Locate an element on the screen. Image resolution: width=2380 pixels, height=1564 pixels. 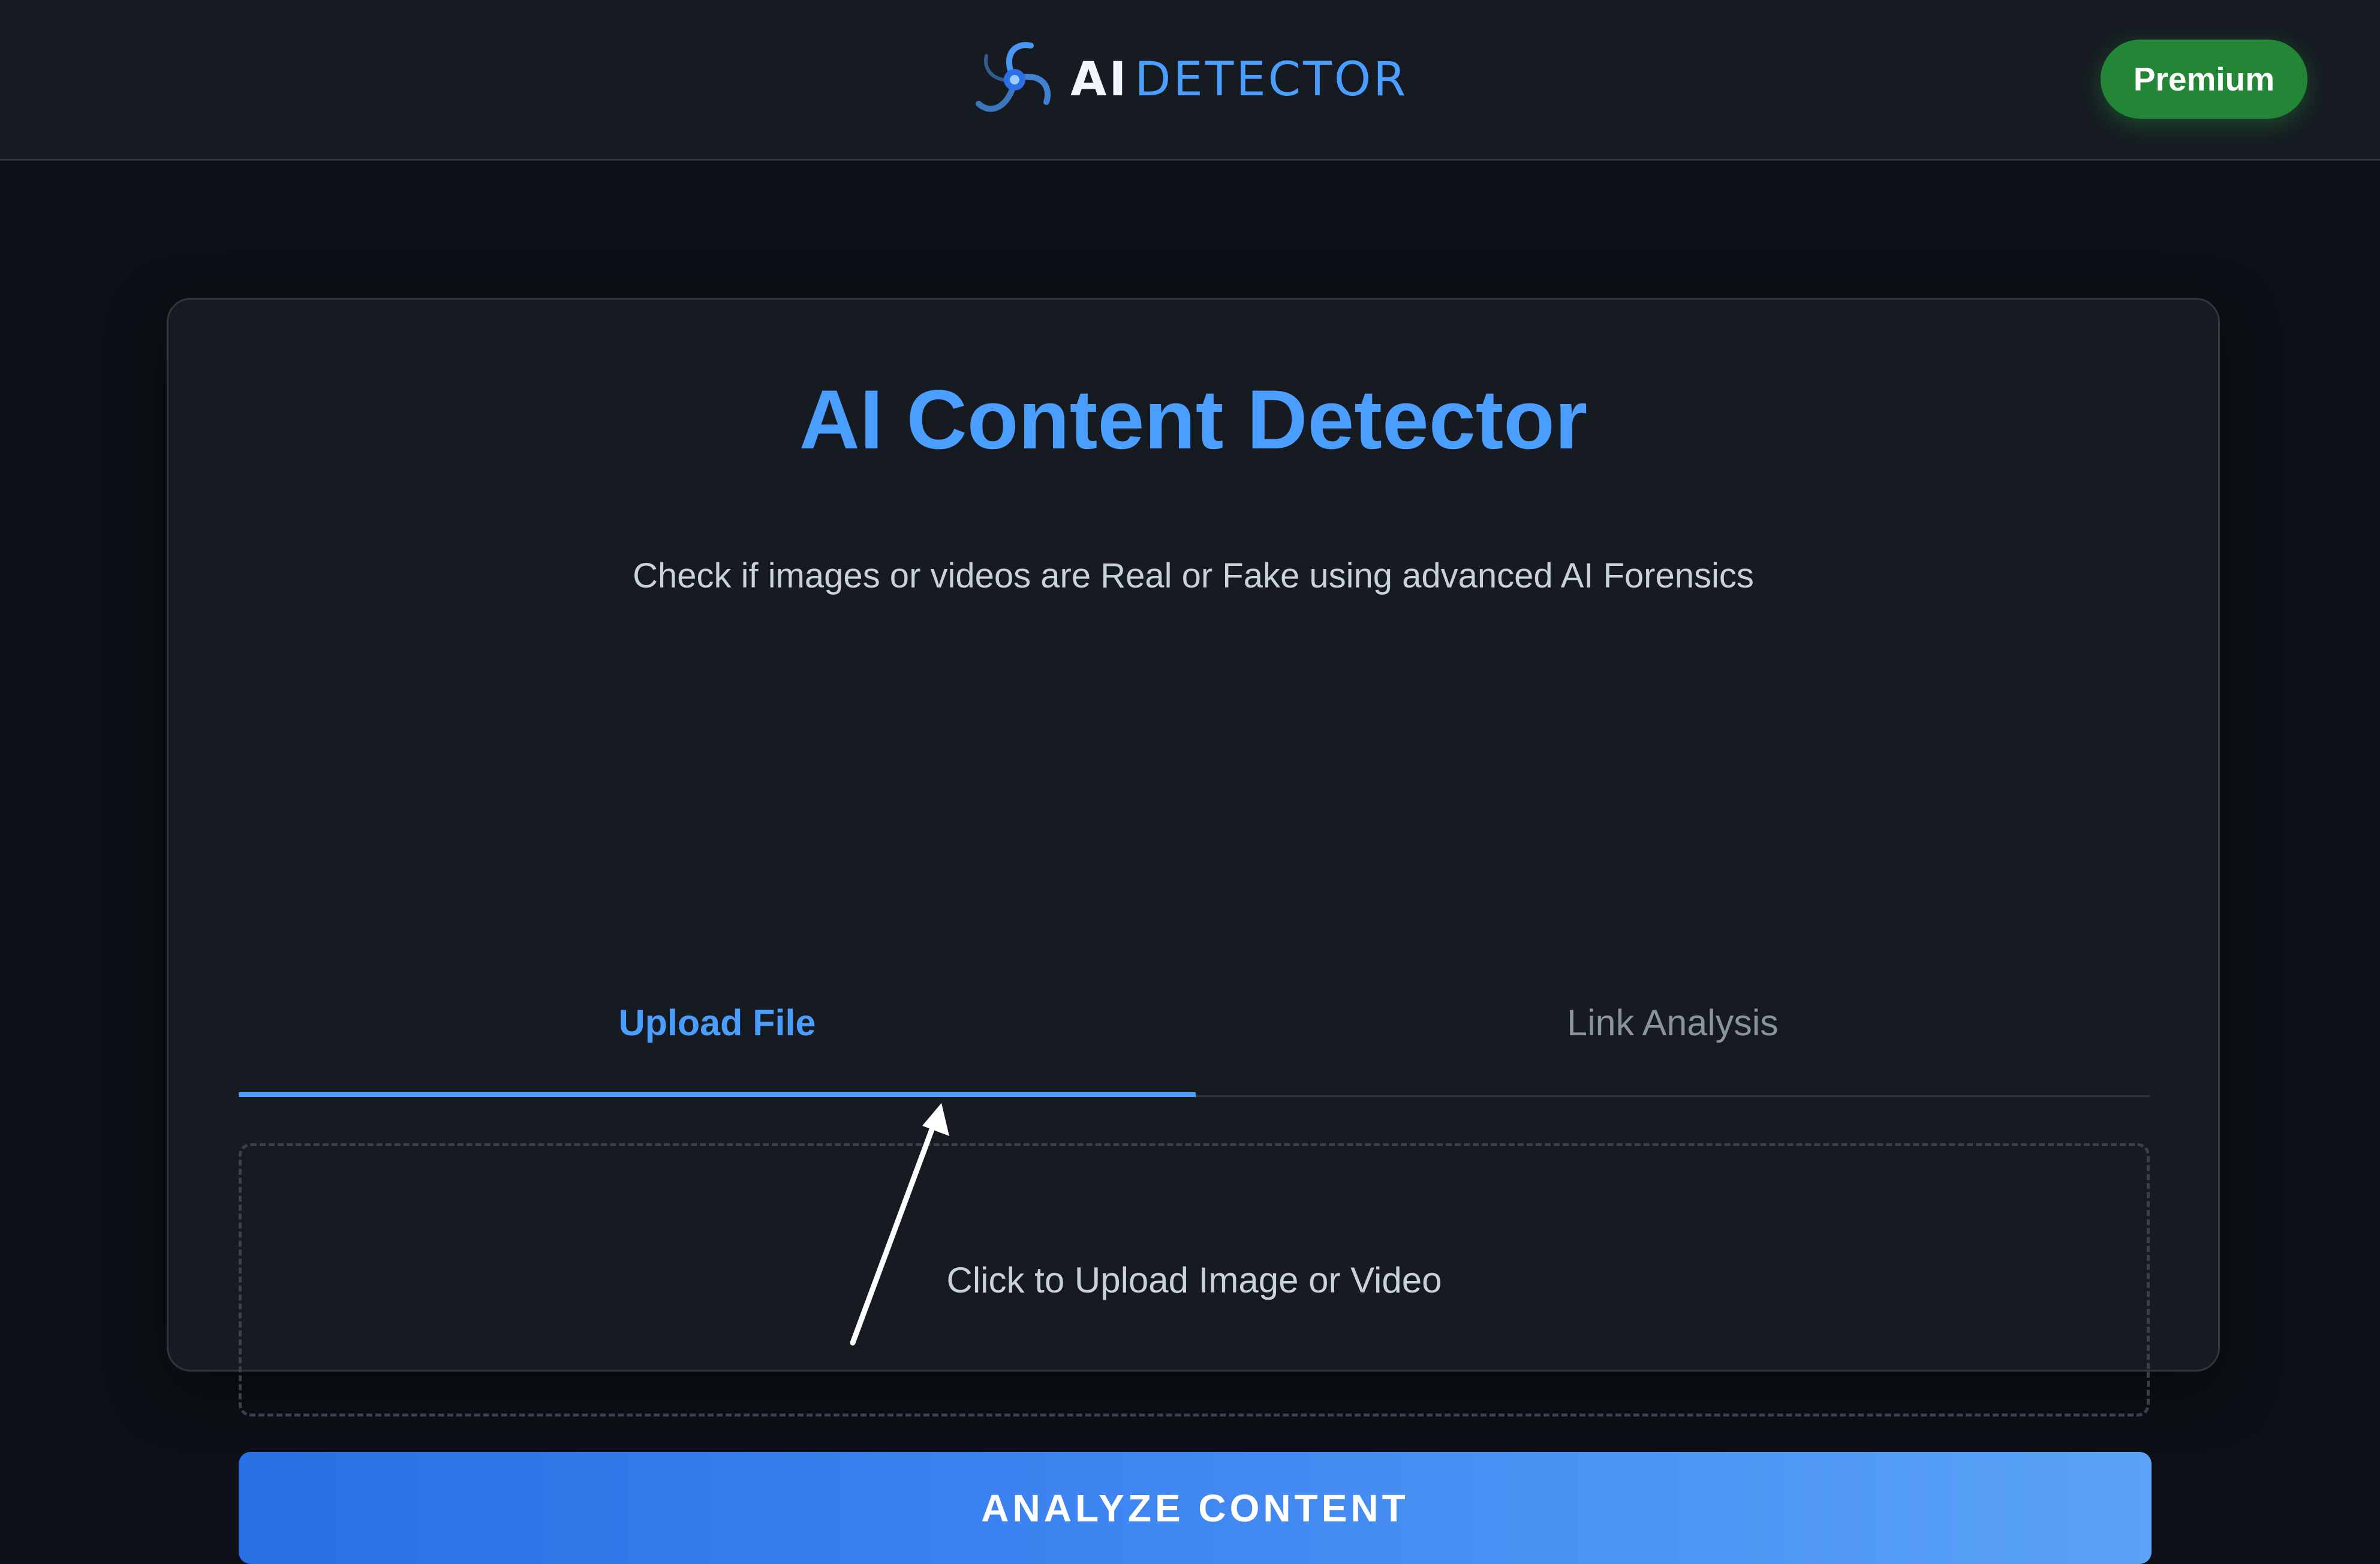
swirl-logo-icon is located at coordinates (1013, 77).